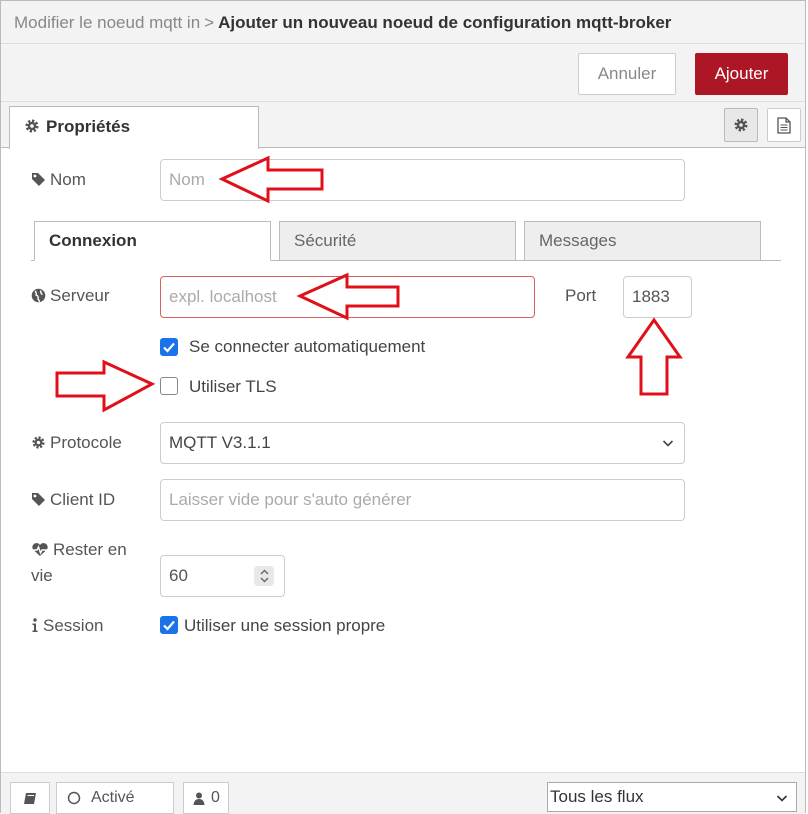 This screenshot has width=808, height=814. Describe the element at coordinates (285, 625) in the screenshot. I see `clean-session-label: Utiliser une session propre` at that location.